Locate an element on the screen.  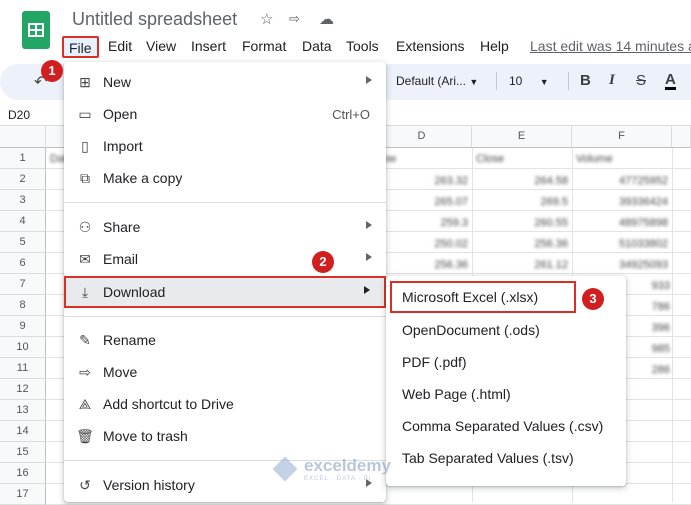
download-xlsx: Microsoft Excel (.xlsx) is located at coordinates (483, 297).